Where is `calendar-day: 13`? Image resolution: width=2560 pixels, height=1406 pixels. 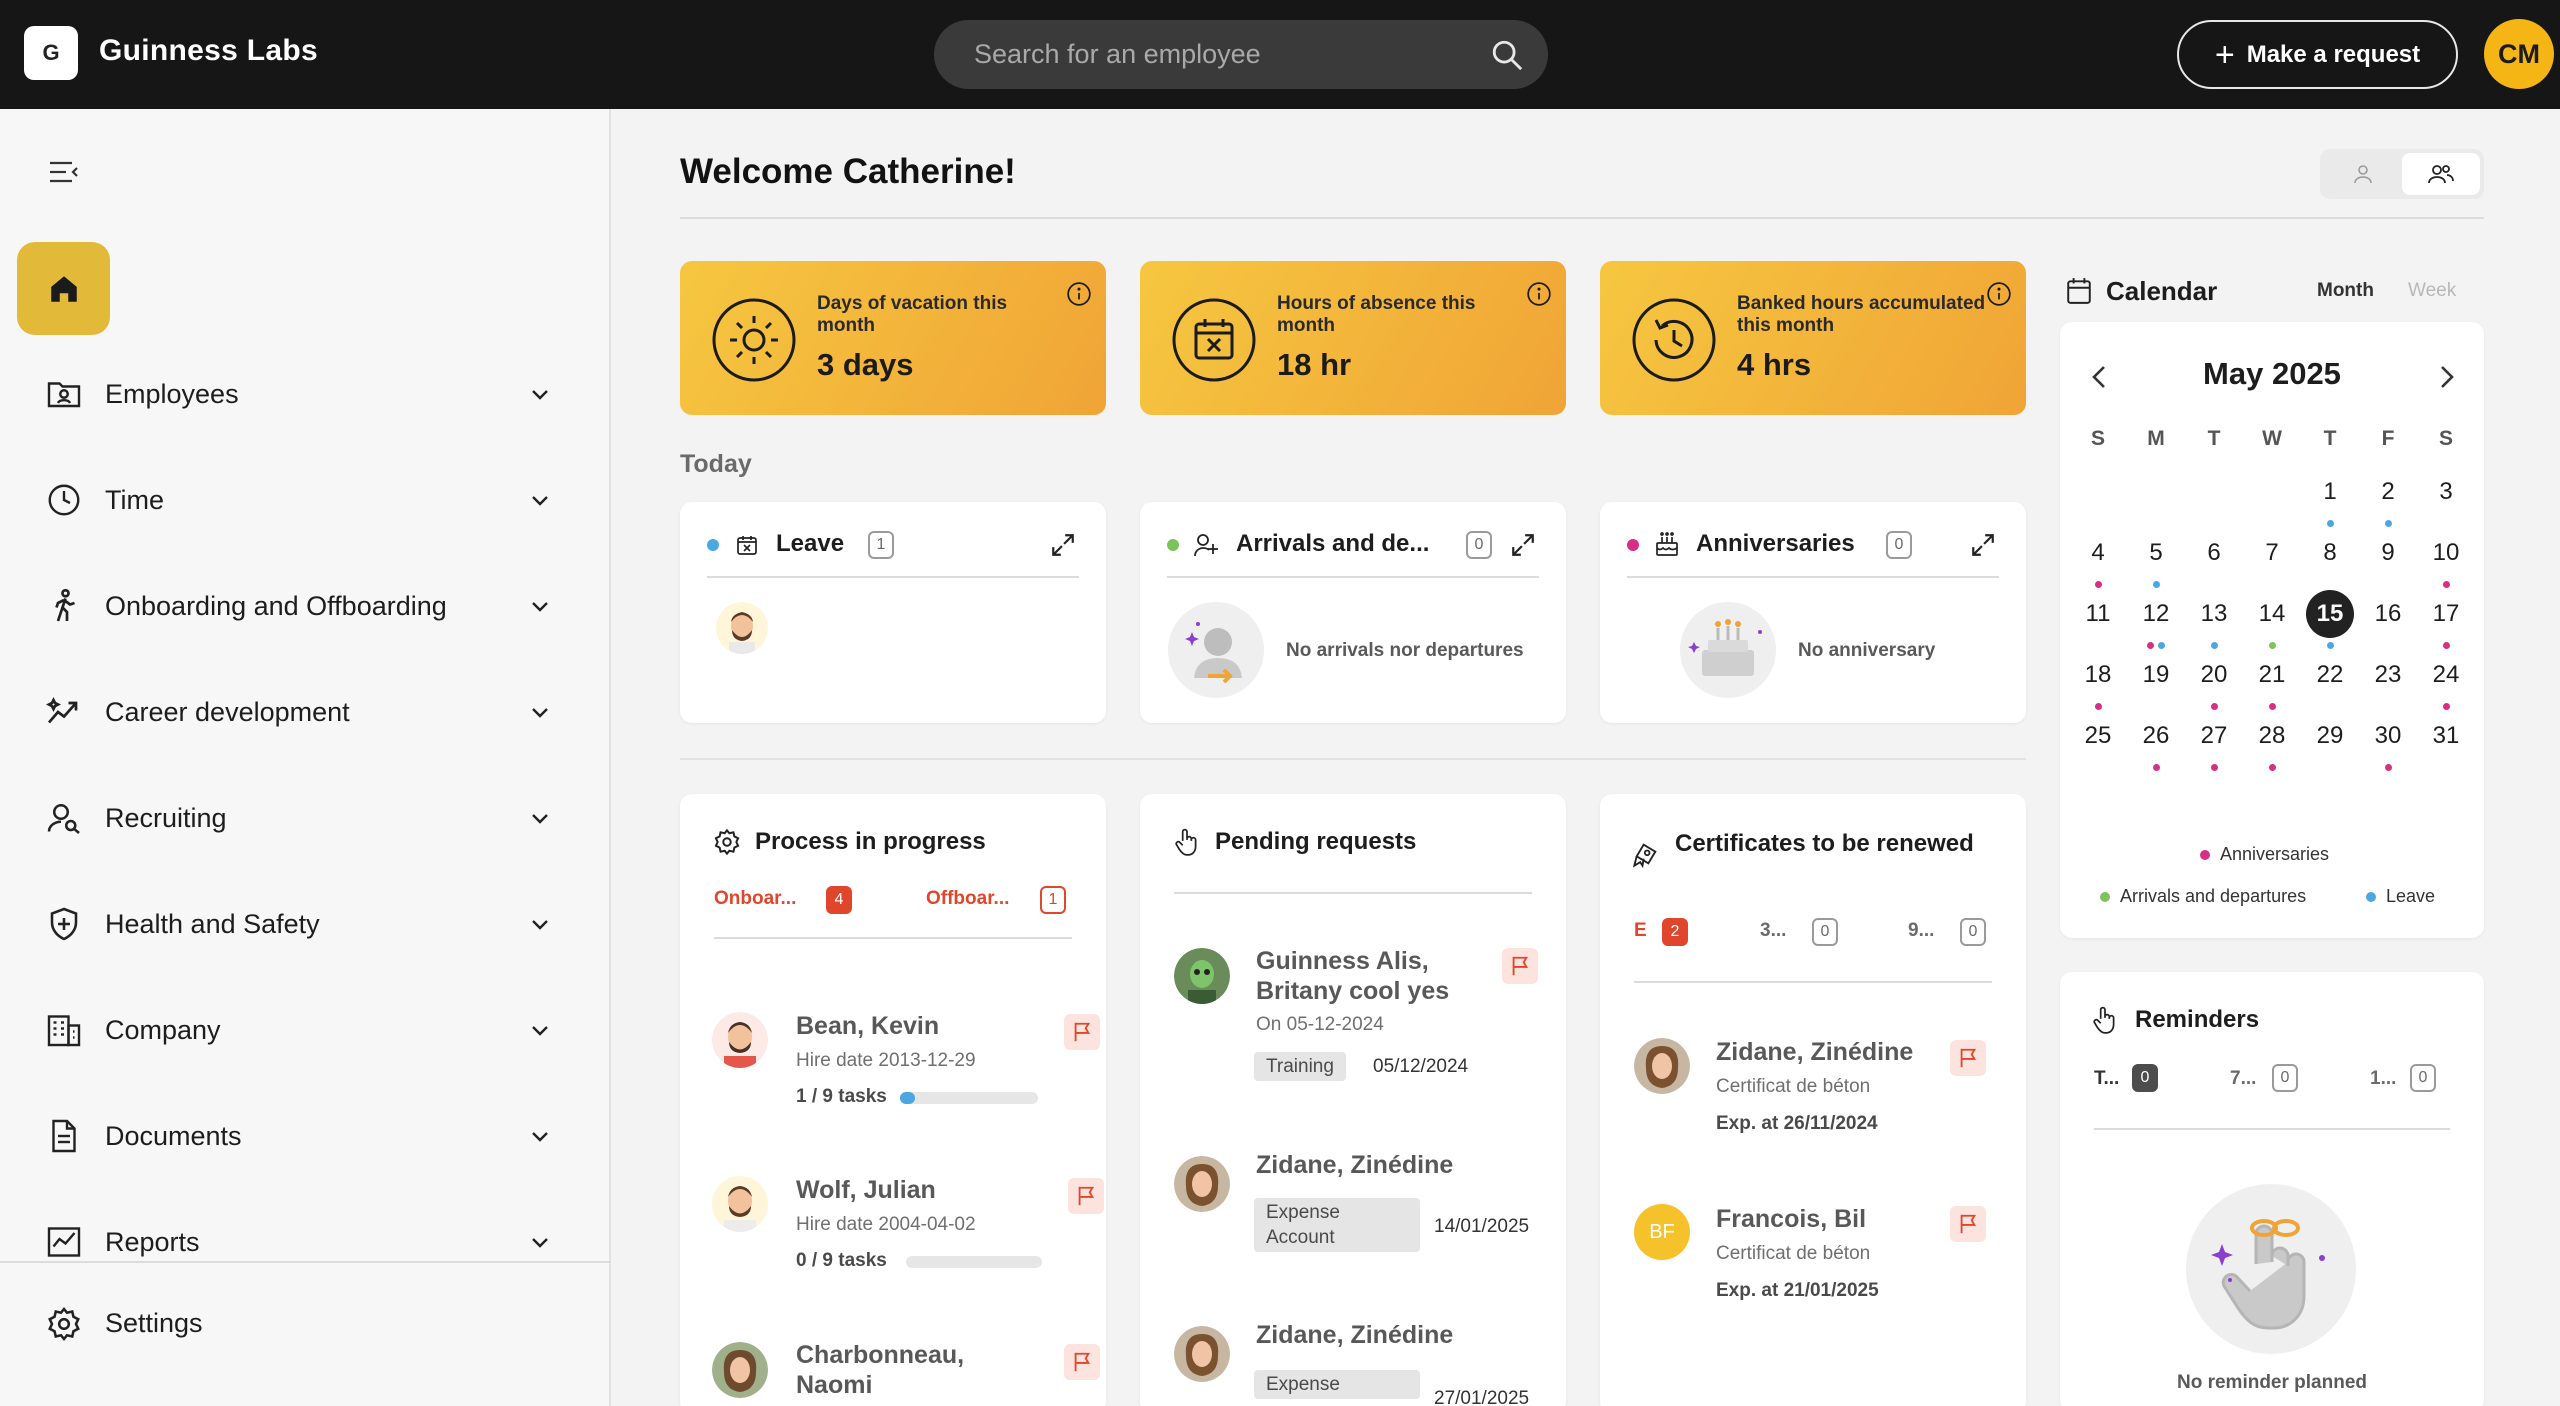 calendar-day: 13 is located at coordinates (2214, 614).